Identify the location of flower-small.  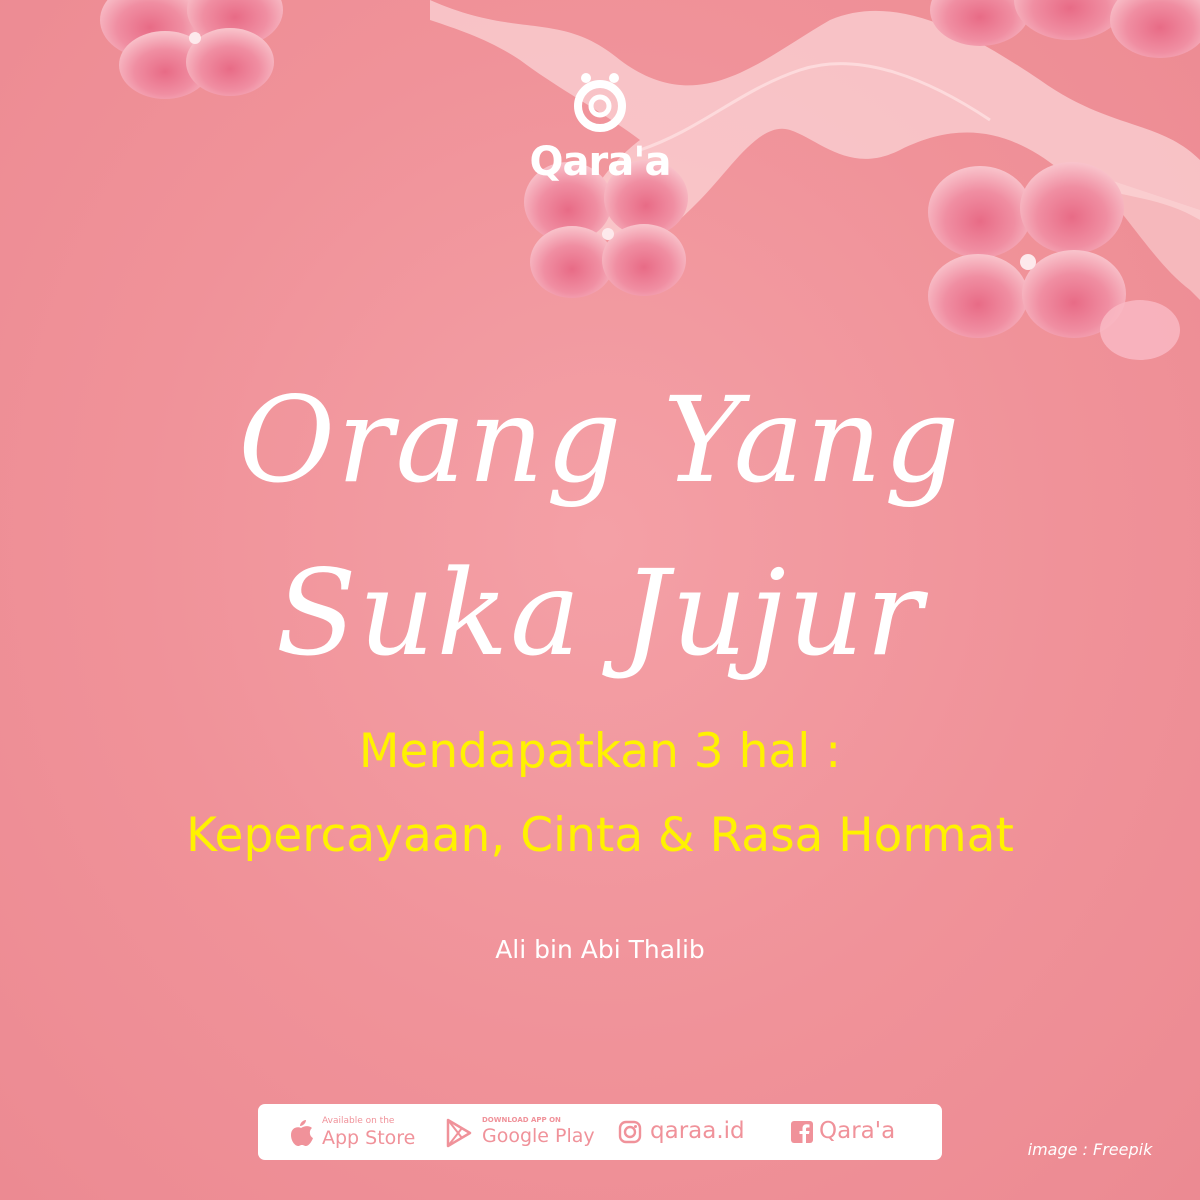
(1140, 330).